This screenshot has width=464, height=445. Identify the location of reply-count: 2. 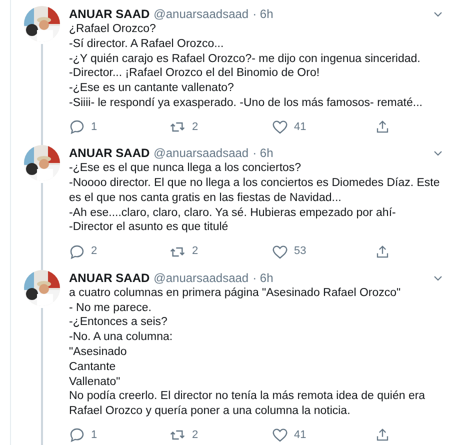
(94, 252).